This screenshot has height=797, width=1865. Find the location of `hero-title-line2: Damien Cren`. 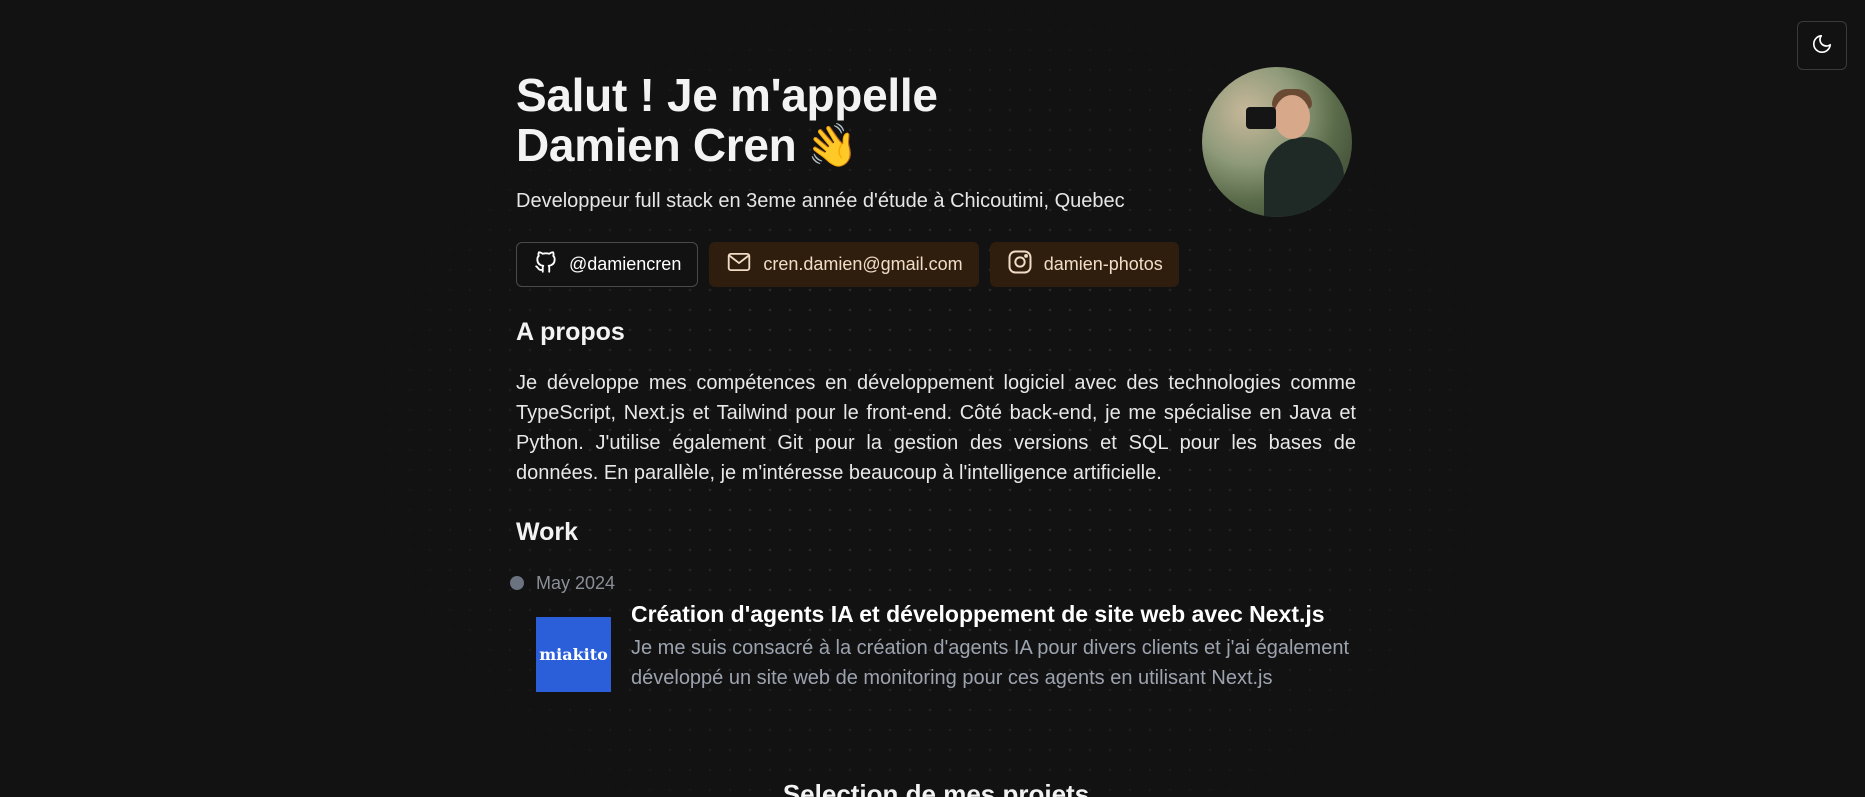

hero-title-line2: Damien Cren is located at coordinates (656, 145).